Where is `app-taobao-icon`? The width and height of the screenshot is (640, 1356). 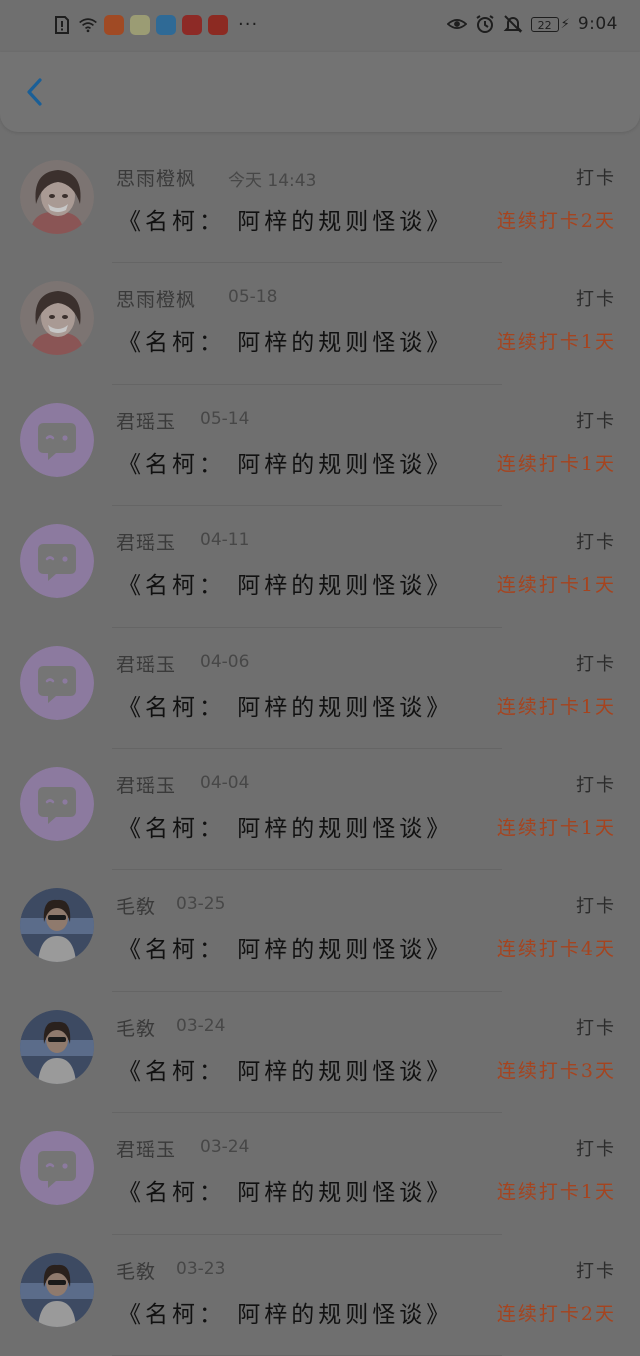
app-taobao-icon is located at coordinates (114, 24).